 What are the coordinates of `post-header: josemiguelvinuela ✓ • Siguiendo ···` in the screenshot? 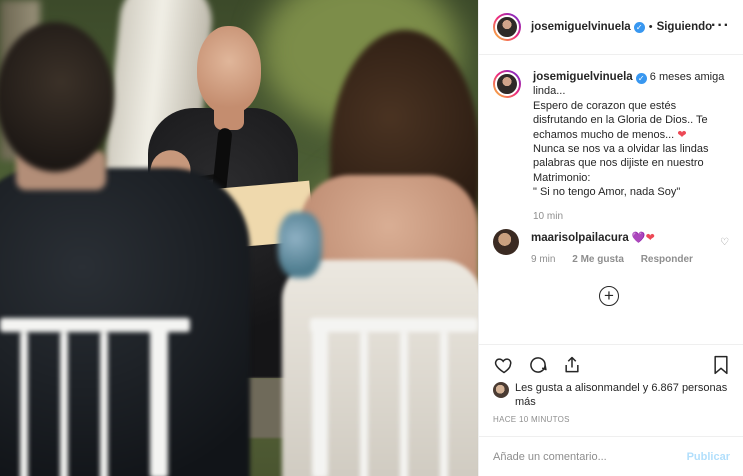 It's located at (611, 27).